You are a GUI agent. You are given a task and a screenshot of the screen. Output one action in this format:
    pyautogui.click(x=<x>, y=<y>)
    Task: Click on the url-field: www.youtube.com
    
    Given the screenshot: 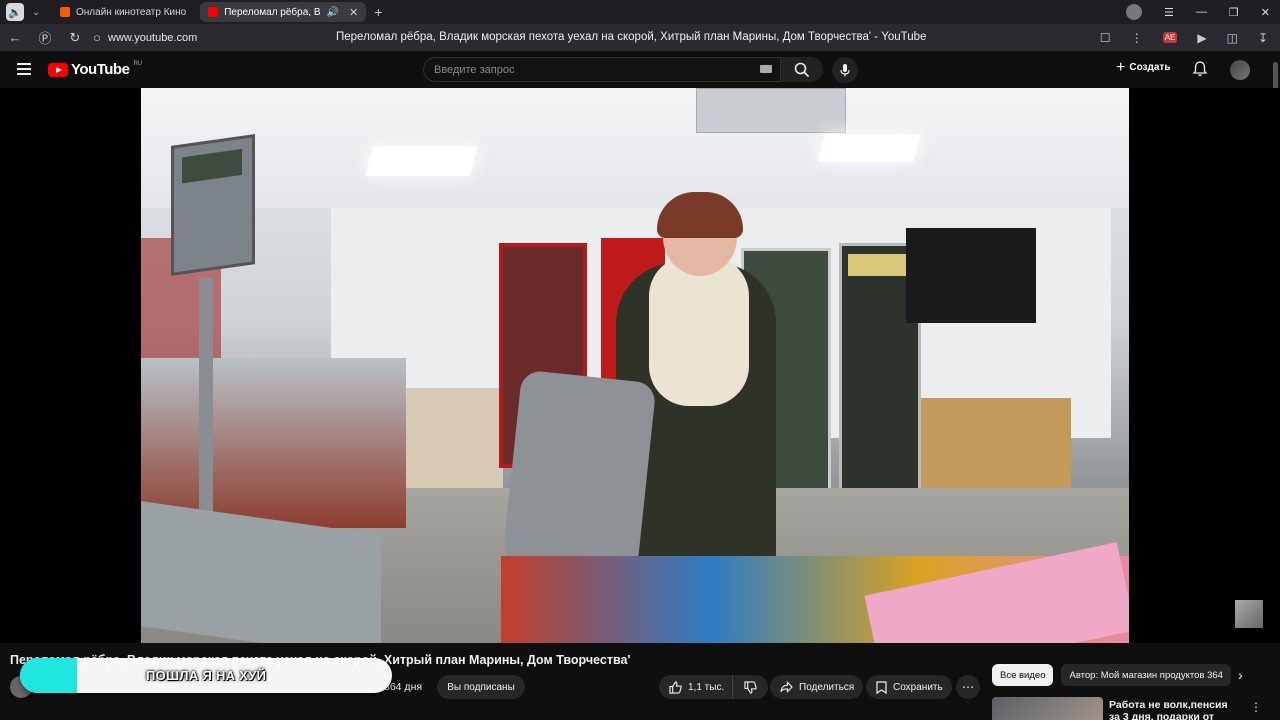 What is the action you would take?
    pyautogui.click(x=152, y=38)
    